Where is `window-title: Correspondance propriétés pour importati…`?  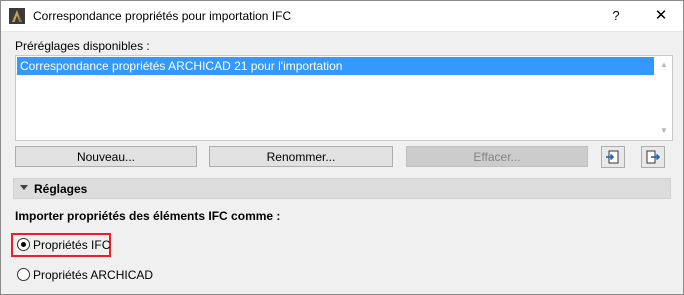
window-title: Correspondance propriétés pour importati… is located at coordinates (162, 16).